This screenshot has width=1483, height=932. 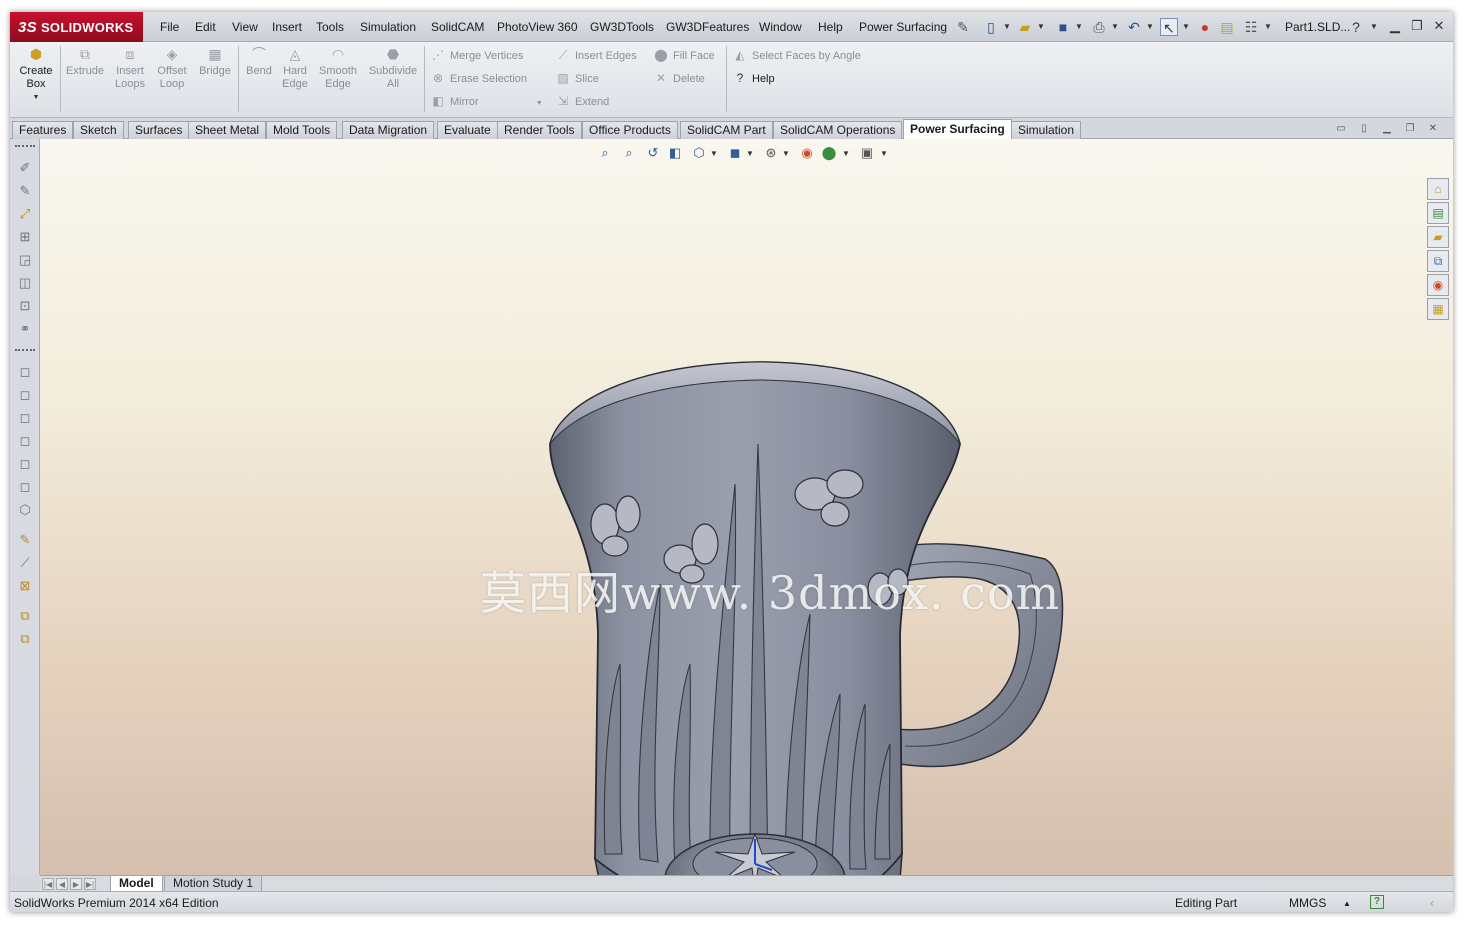 I want to click on hide-show-items-icon: ⊛, so click(x=771, y=153).